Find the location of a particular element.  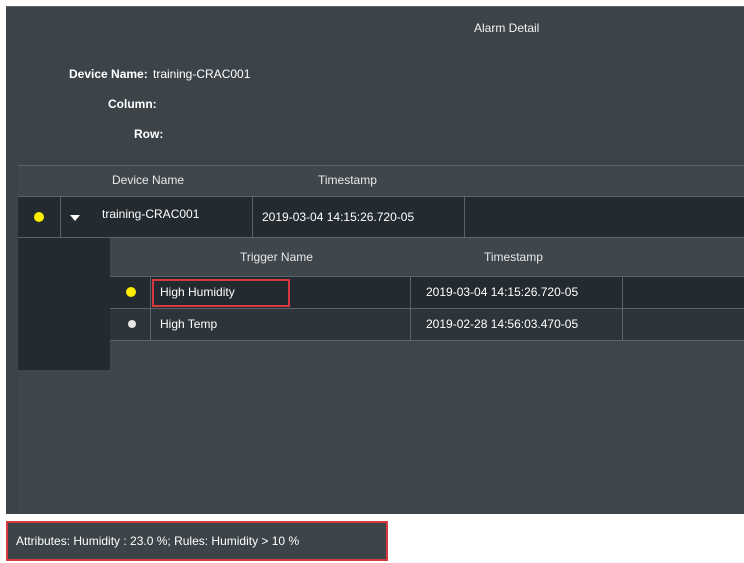

column-label: Column: is located at coordinates (132, 104).